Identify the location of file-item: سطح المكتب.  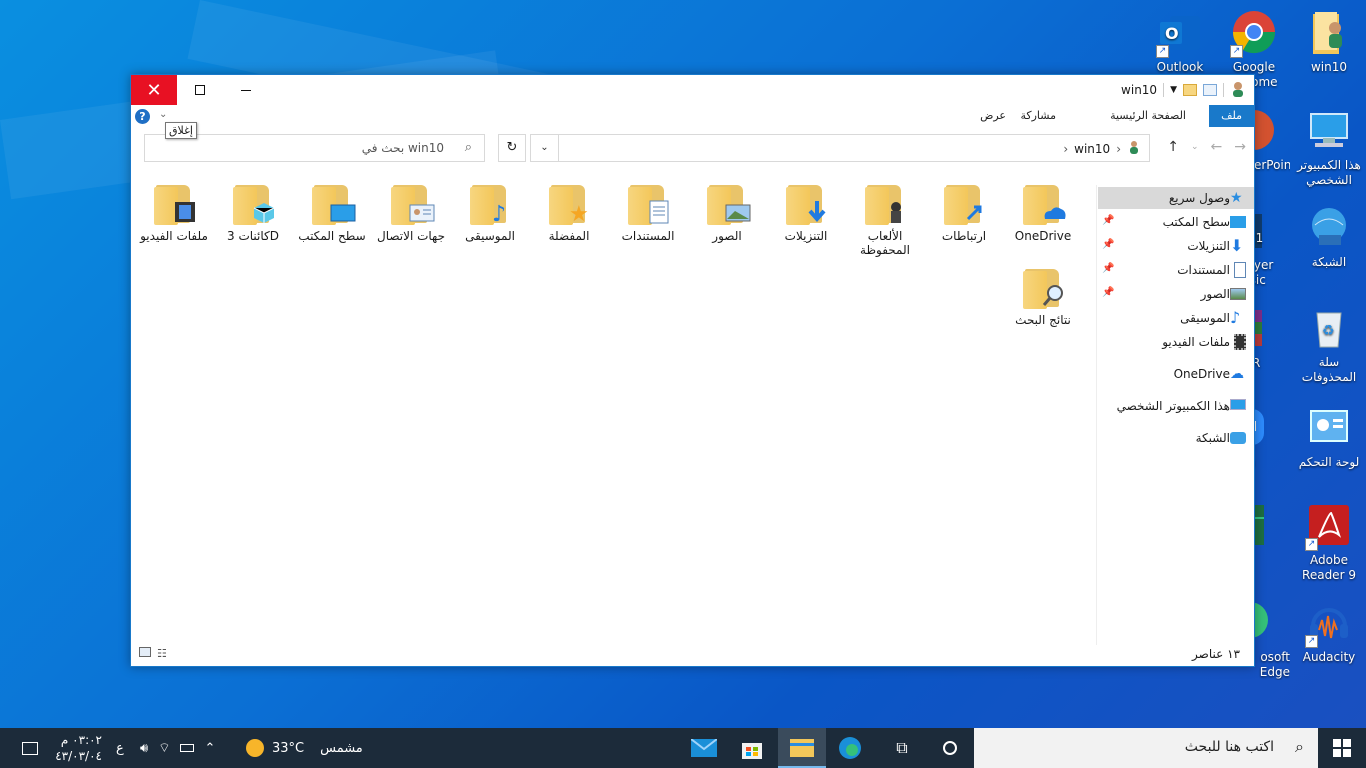
(332, 213).